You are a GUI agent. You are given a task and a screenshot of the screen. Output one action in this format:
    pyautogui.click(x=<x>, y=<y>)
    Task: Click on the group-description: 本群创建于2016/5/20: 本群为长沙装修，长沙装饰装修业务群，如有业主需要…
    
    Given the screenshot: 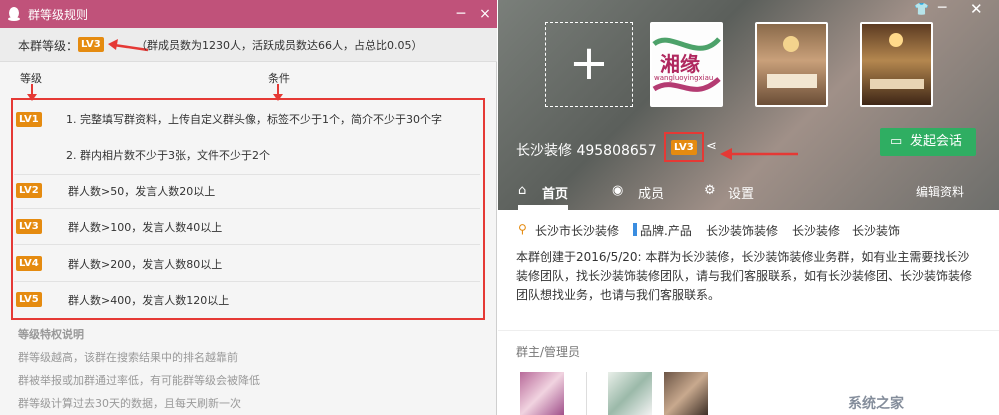 What is the action you would take?
    pyautogui.click(x=744, y=276)
    